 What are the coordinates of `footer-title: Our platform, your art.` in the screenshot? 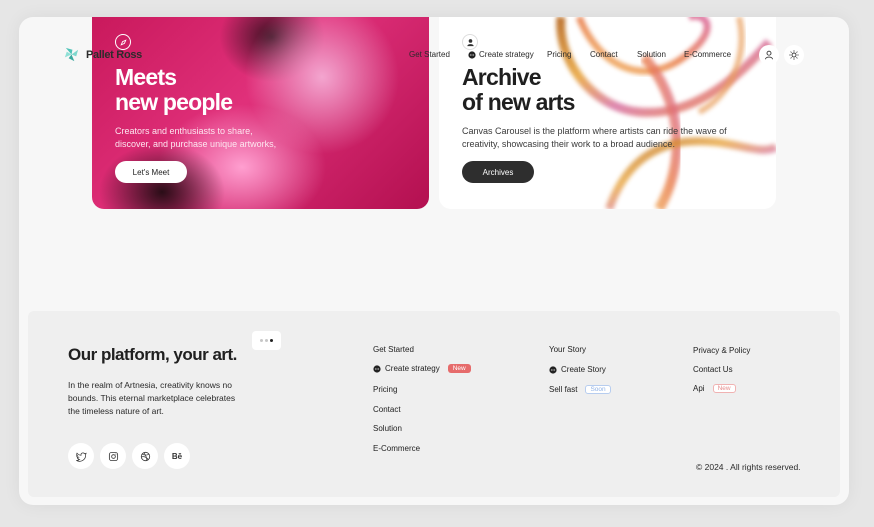 It's located at (152, 354).